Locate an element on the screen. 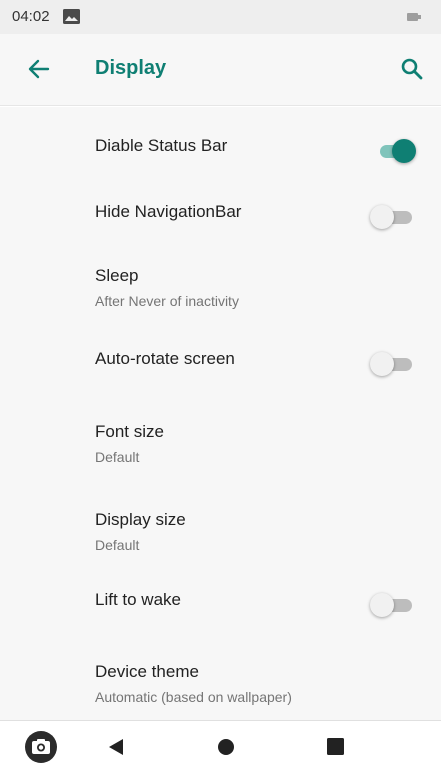  setting-title: Sleep is located at coordinates (117, 275).